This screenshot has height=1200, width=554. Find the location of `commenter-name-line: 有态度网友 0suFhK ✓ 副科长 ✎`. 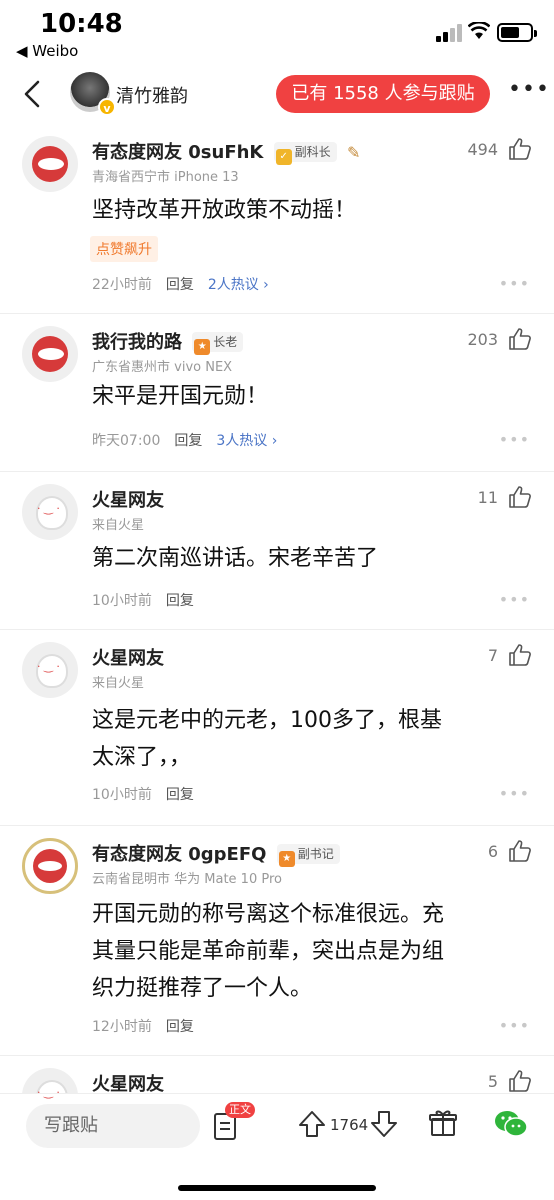

commenter-name-line: 有态度网友 0suFhK ✓ 副科长 ✎ is located at coordinates (226, 151).